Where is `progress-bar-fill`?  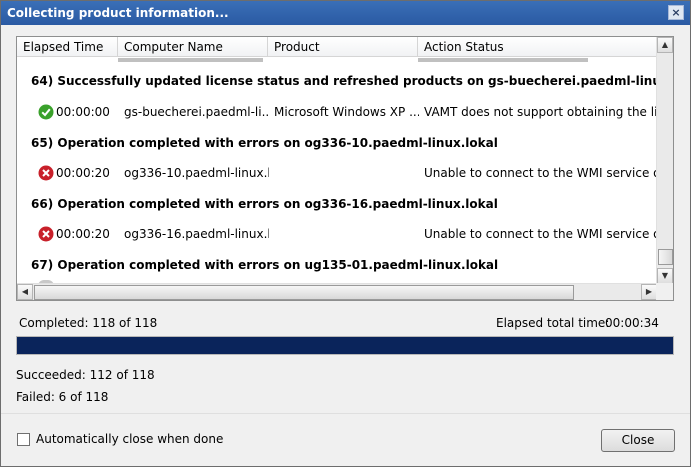 progress-bar-fill is located at coordinates (345, 345).